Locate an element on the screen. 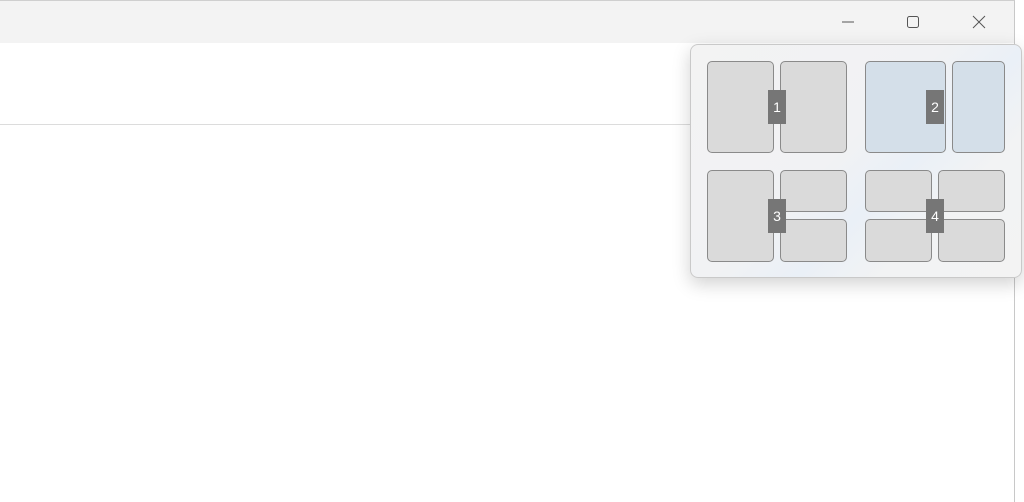 This screenshot has width=1024, height=502. close-icon is located at coordinates (979, 22).